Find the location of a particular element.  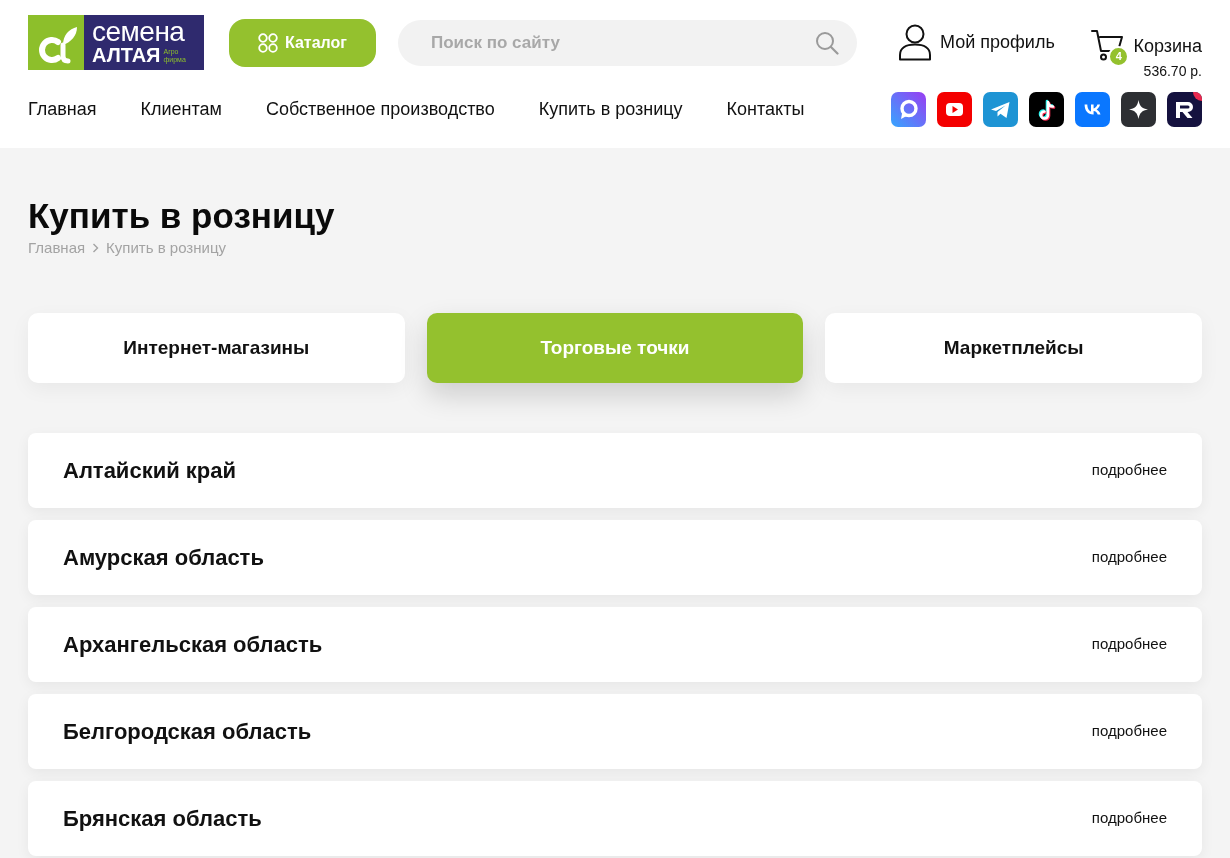

play-icon is located at coordinates (954, 109).